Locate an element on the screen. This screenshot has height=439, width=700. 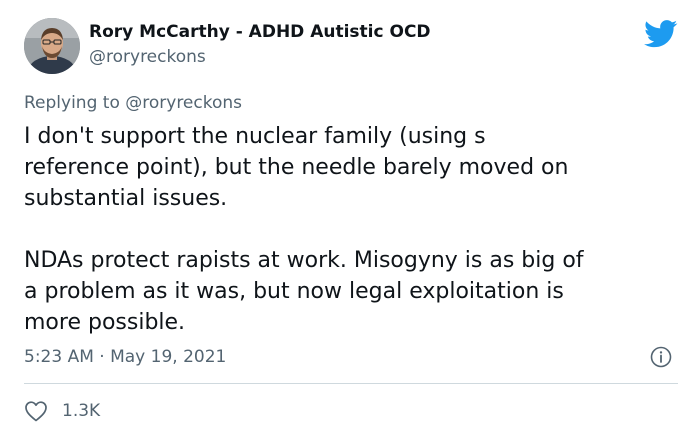
info-icon is located at coordinates (661, 357).